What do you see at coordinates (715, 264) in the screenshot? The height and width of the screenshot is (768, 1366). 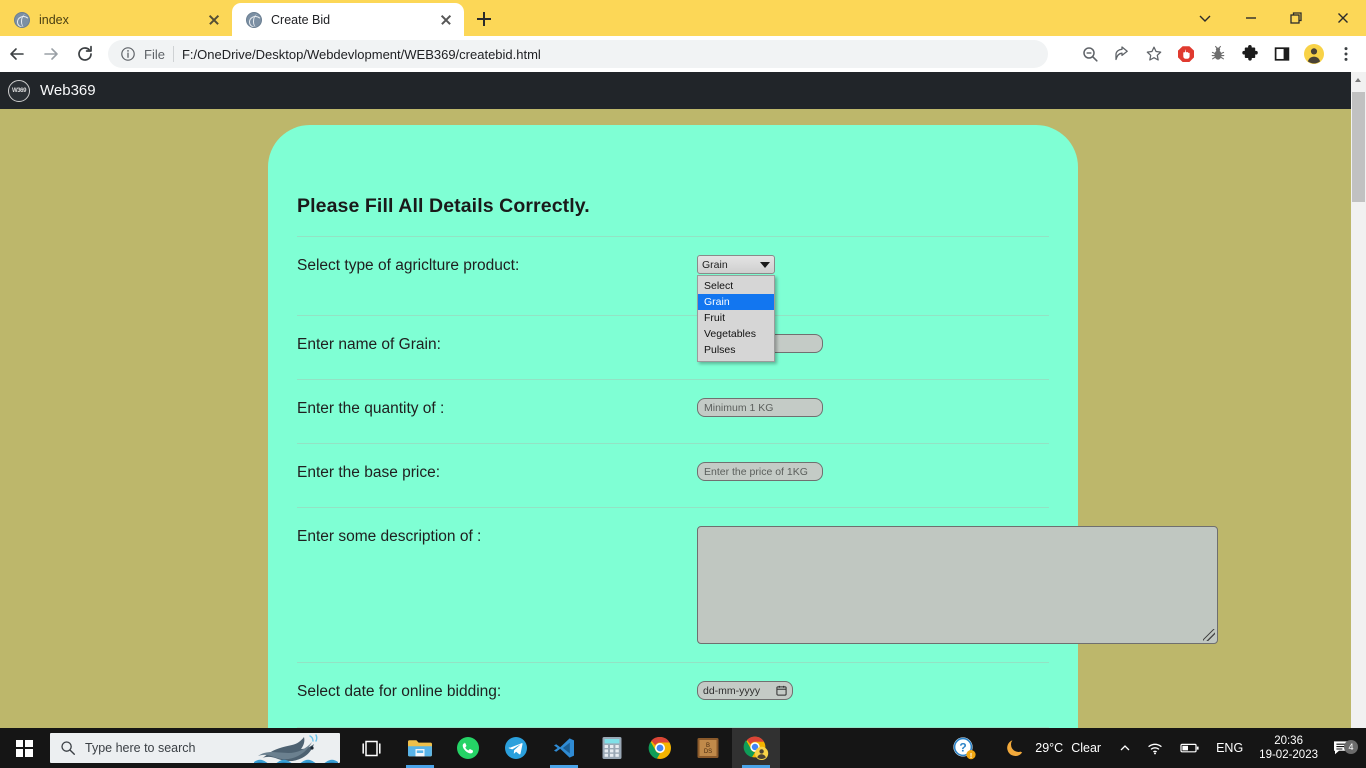 I see `select-value: Grain` at bounding box center [715, 264].